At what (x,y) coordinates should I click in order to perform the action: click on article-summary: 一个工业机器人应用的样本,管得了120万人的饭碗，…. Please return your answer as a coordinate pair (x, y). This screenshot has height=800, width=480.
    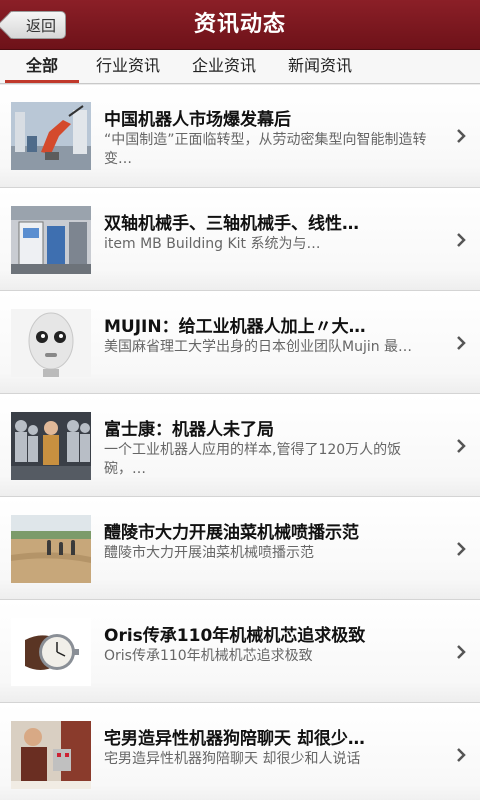
    Looking at the image, I should click on (253, 459).